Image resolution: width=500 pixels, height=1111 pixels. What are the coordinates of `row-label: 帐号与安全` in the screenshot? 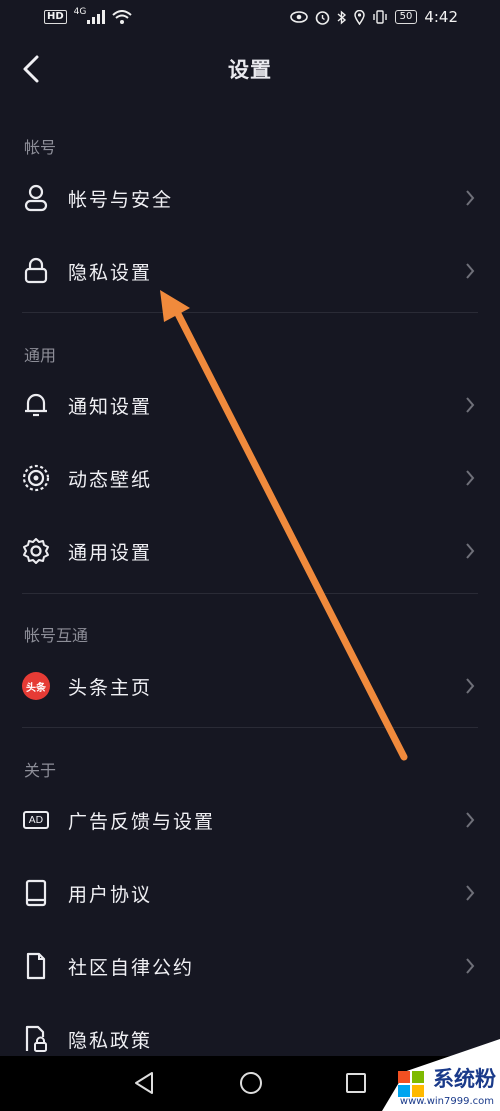 It's located at (121, 200).